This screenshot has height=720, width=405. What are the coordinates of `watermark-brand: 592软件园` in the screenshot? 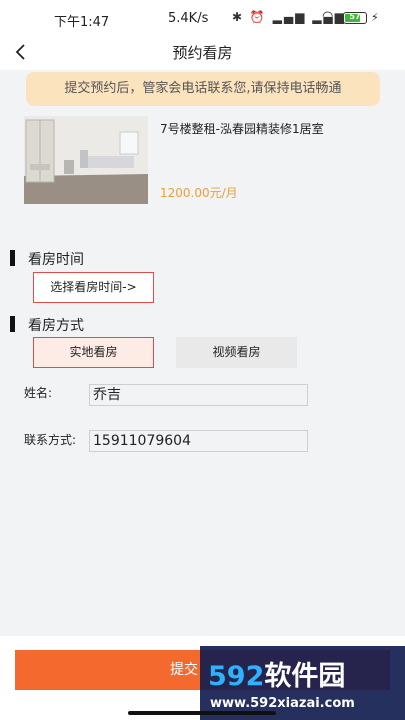 It's located at (276, 673).